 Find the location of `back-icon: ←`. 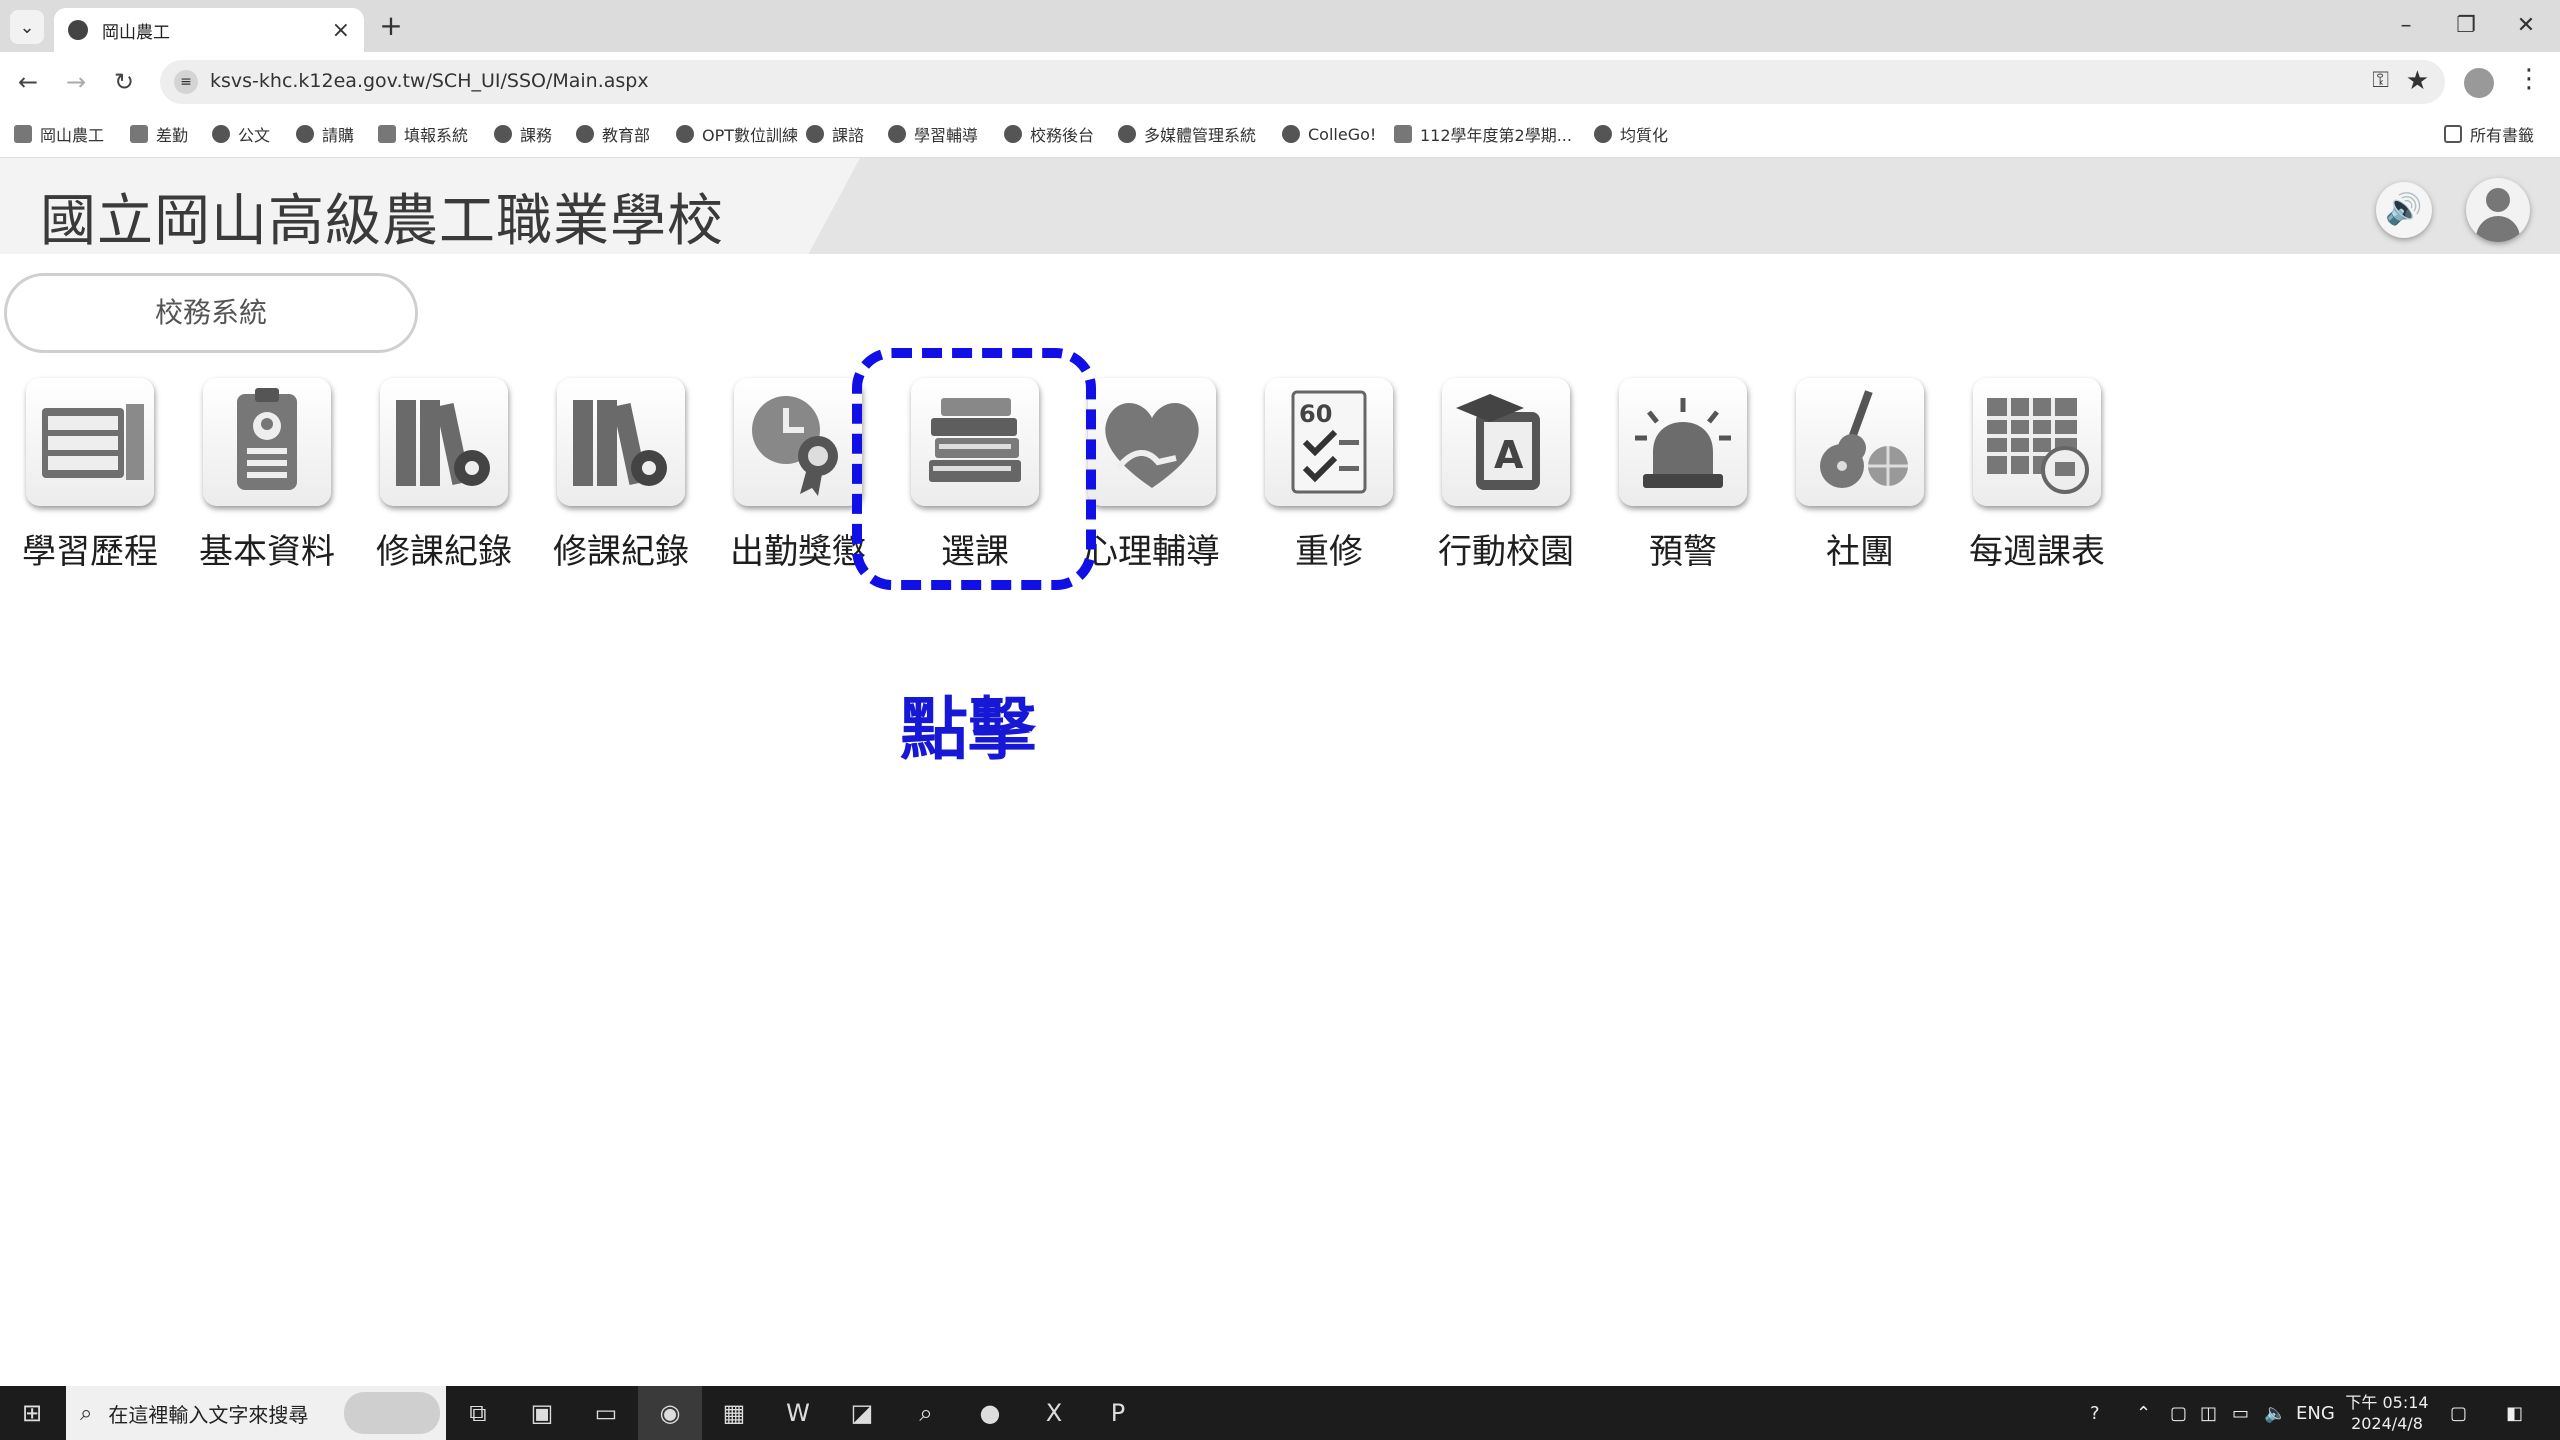

back-icon: ← is located at coordinates (28, 82).